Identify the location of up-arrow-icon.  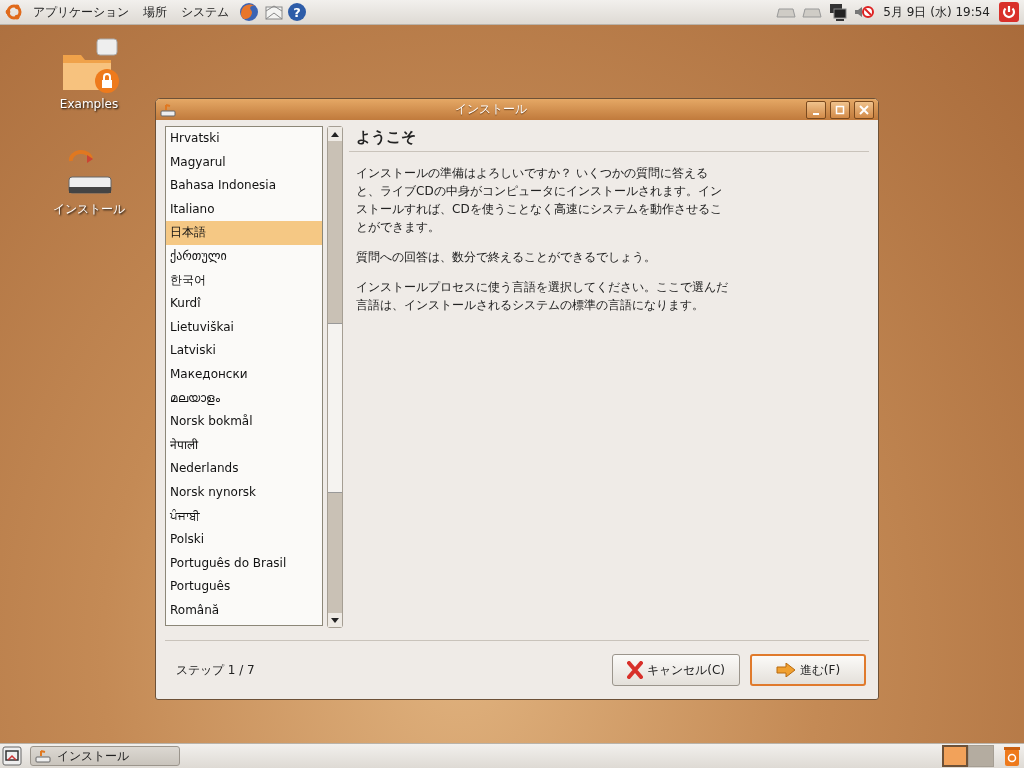
(335, 134).